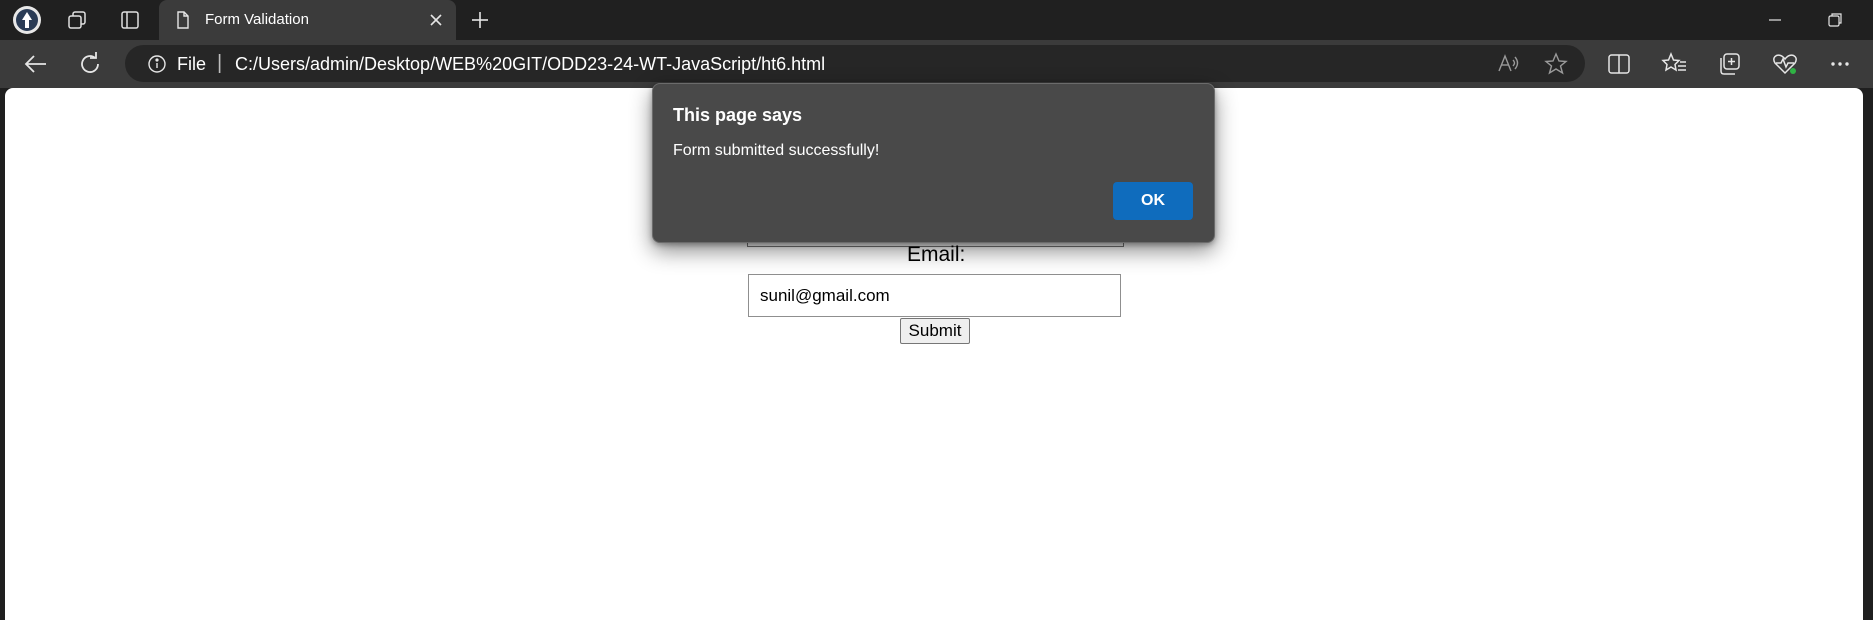  I want to click on collections-icon, so click(1730, 64).